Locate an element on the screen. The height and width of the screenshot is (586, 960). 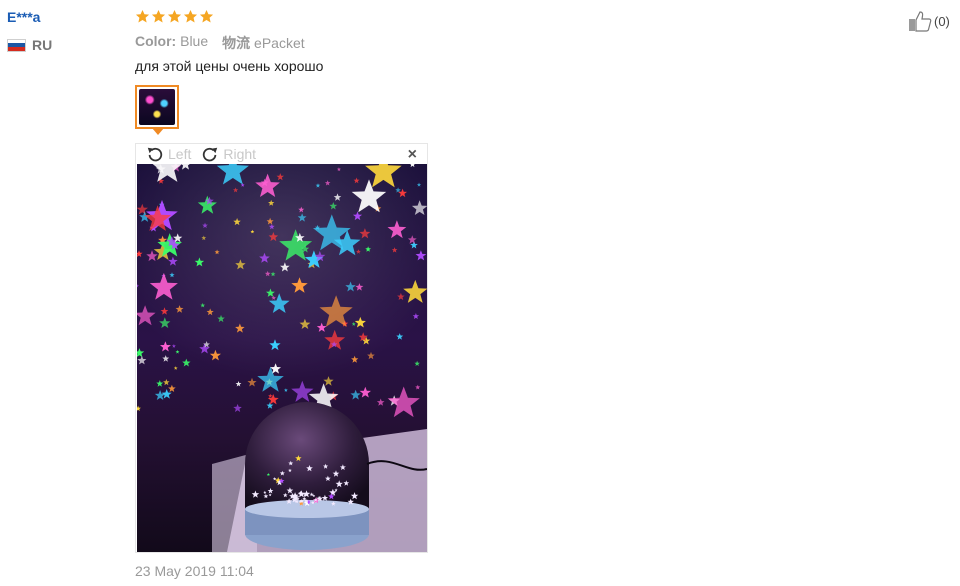
reviewer-country: RU is located at coordinates (29, 45).